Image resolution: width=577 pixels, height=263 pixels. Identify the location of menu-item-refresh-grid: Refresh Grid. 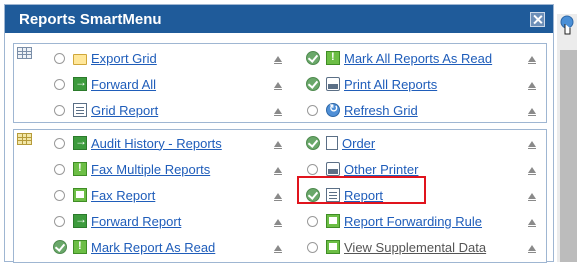
(362, 110).